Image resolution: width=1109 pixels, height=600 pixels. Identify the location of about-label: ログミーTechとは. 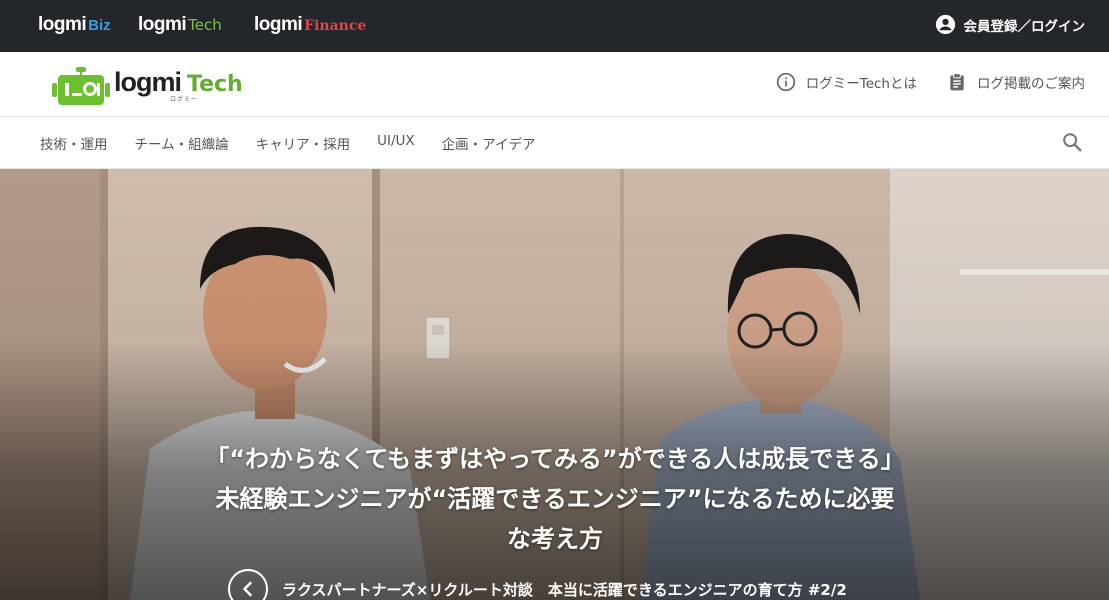
(861, 84).